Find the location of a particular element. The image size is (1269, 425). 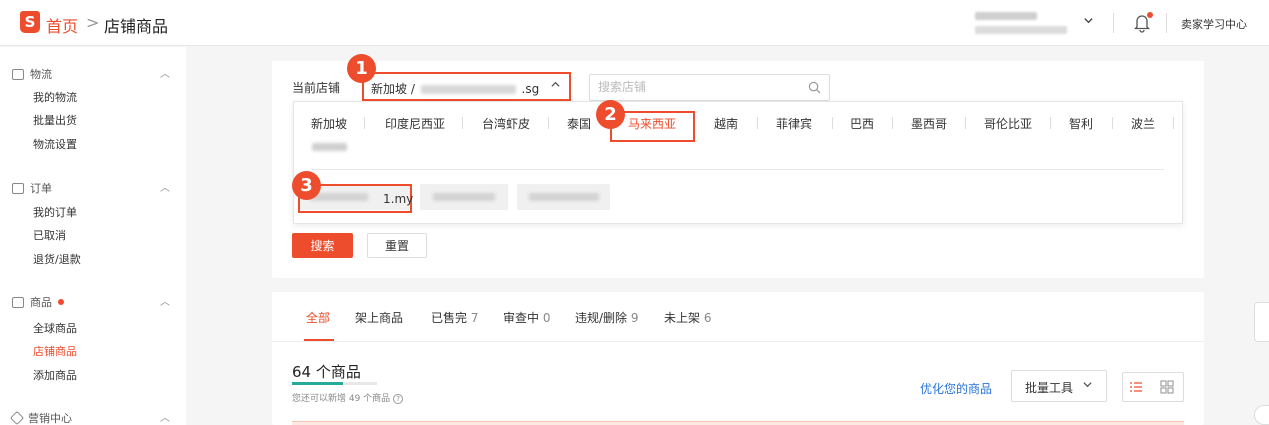

clipboard-icon is located at coordinates (18, 188).